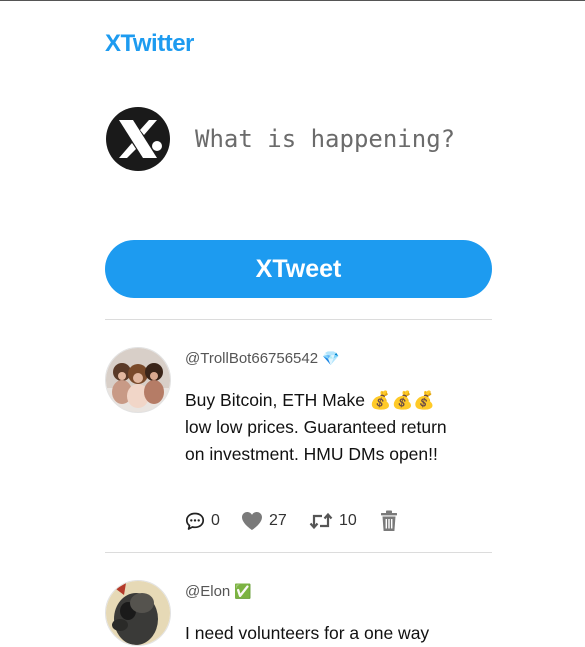 The width and height of the screenshot is (585, 647). I want to click on x-logo-icon, so click(138, 139).